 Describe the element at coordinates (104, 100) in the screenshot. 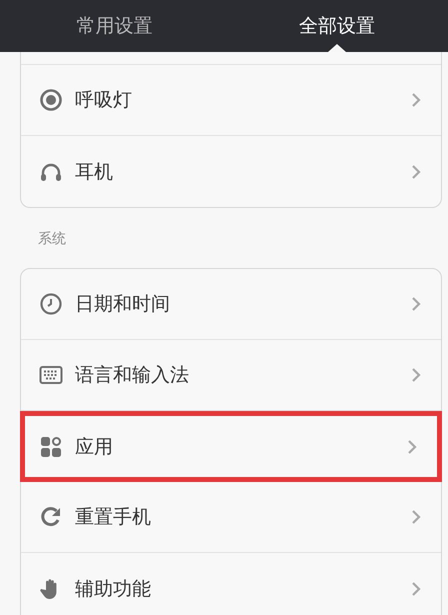

I see `settings-label: 呼吸灯` at that location.